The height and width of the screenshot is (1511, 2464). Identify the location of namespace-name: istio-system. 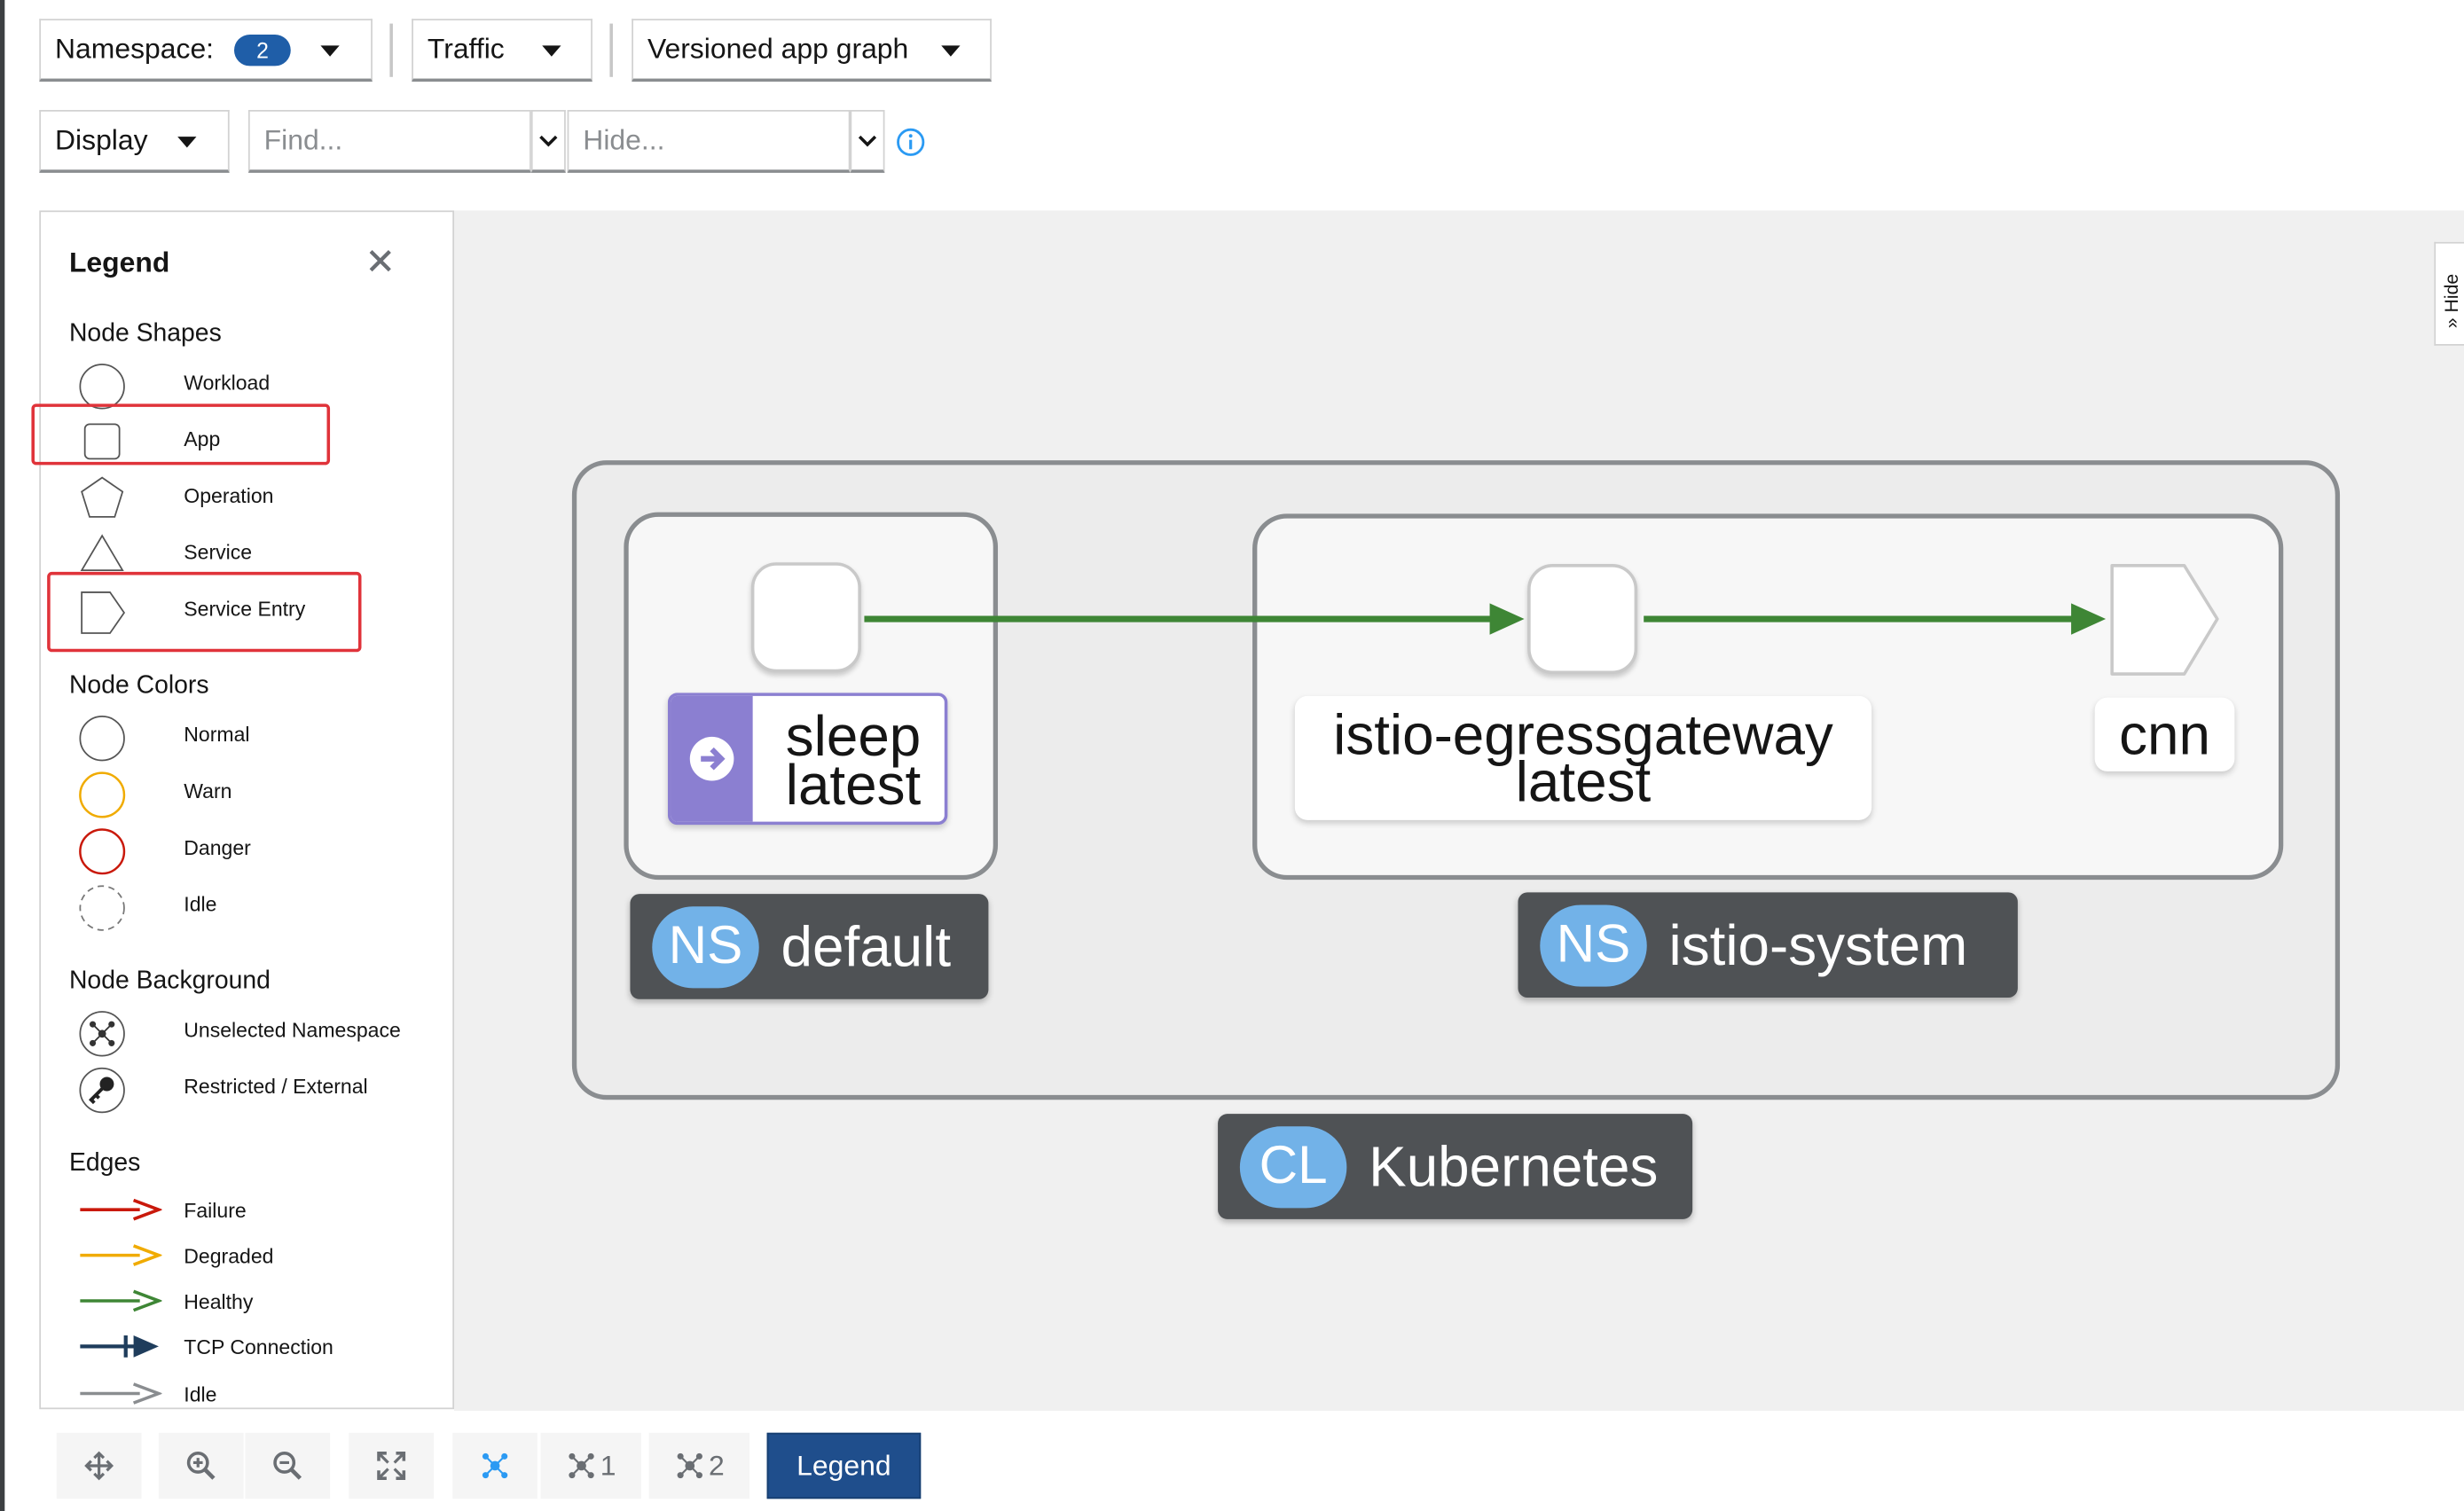
(1818, 944).